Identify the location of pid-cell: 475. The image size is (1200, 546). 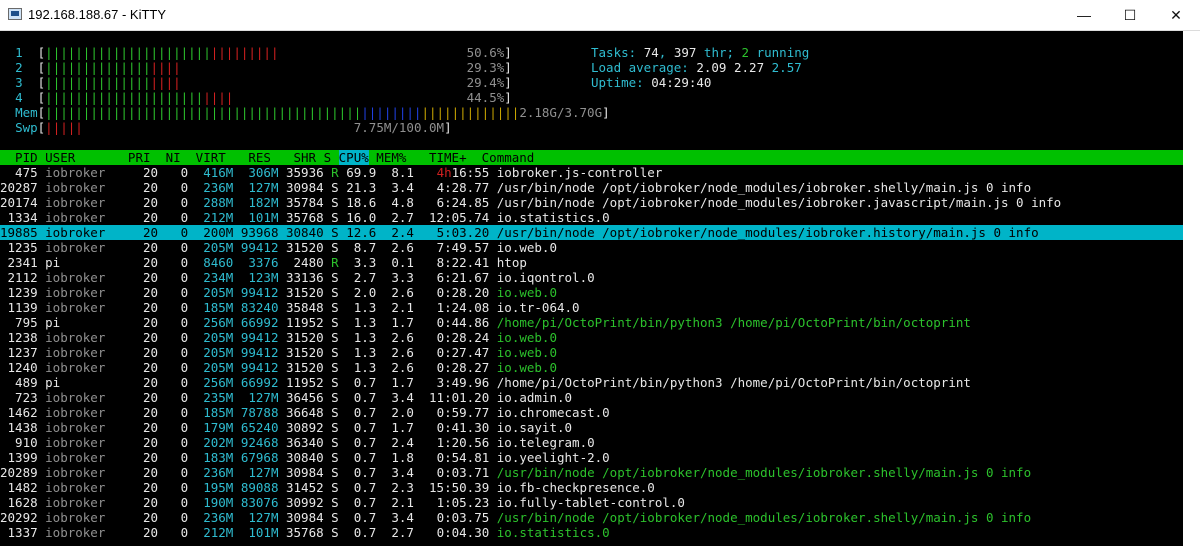
(23, 172).